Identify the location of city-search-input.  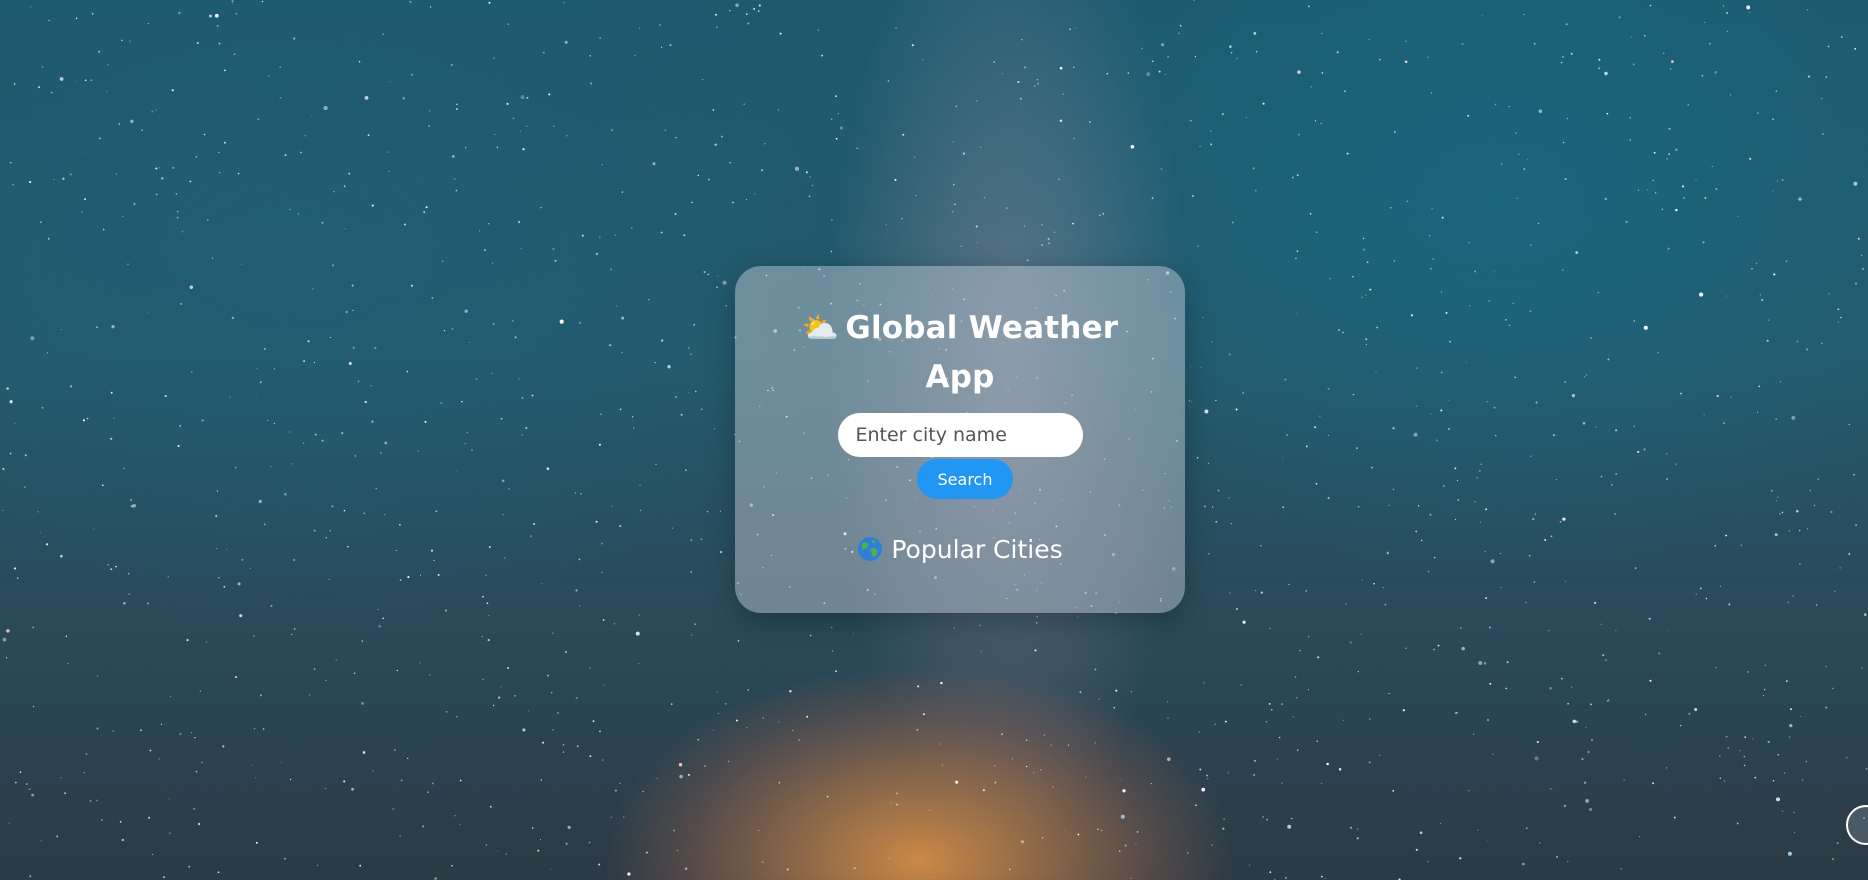
(960, 435).